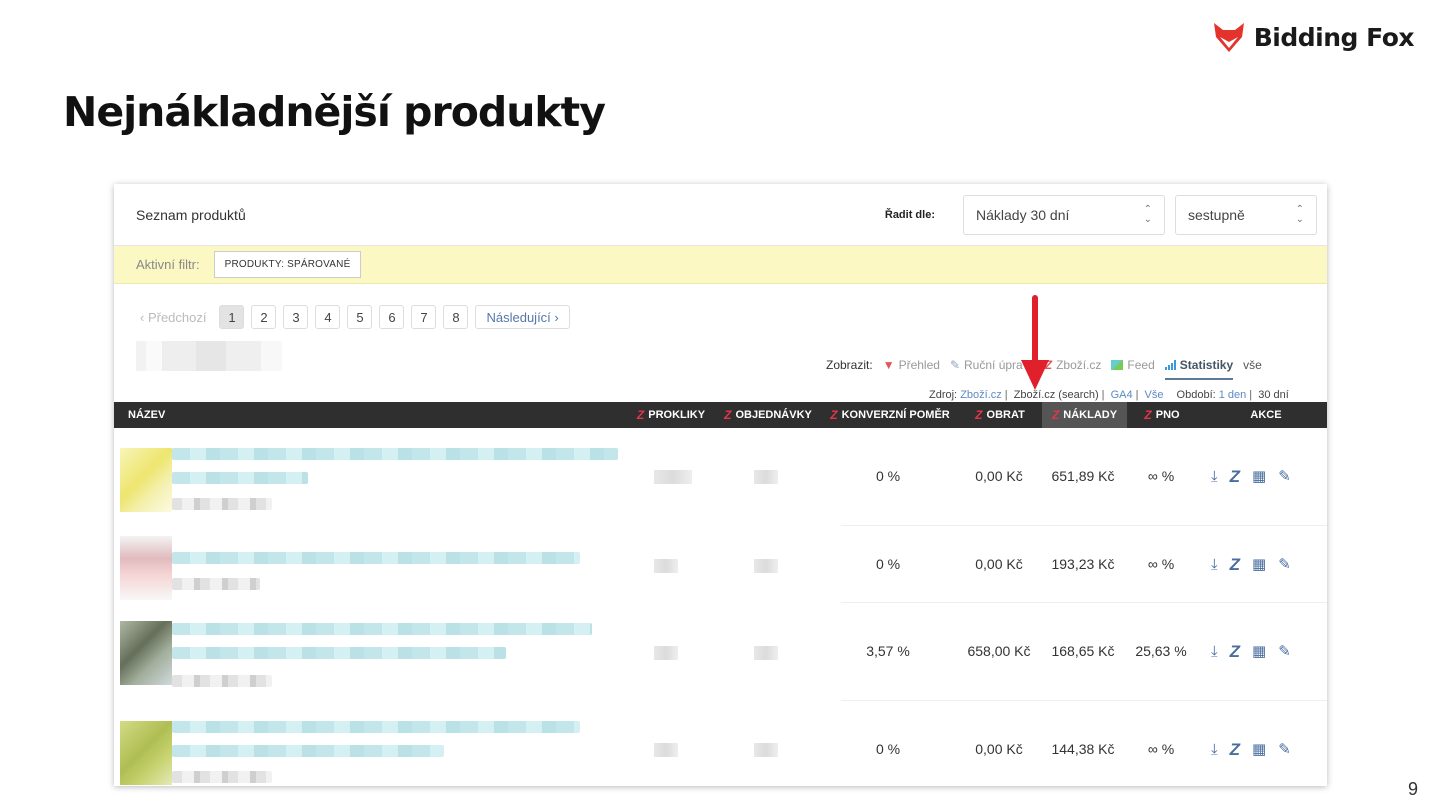 The height and width of the screenshot is (810, 1440). I want to click on page-button-6: 6, so click(392, 317).